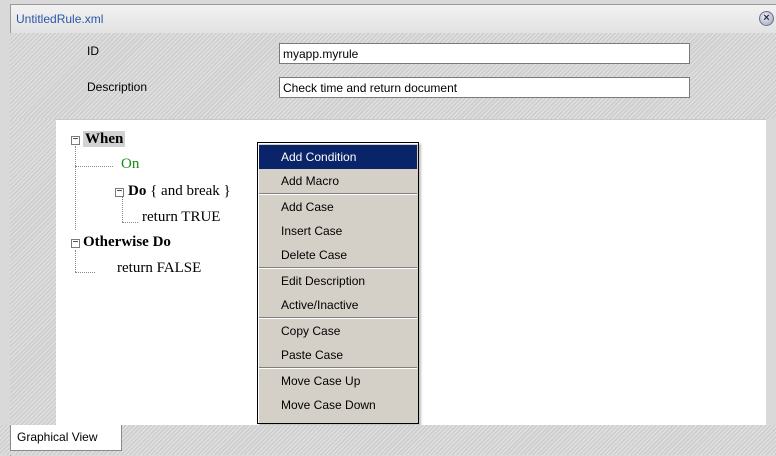  Describe the element at coordinates (338, 405) in the screenshot. I see `menu-item-move-case-down: Move Case Down` at that location.